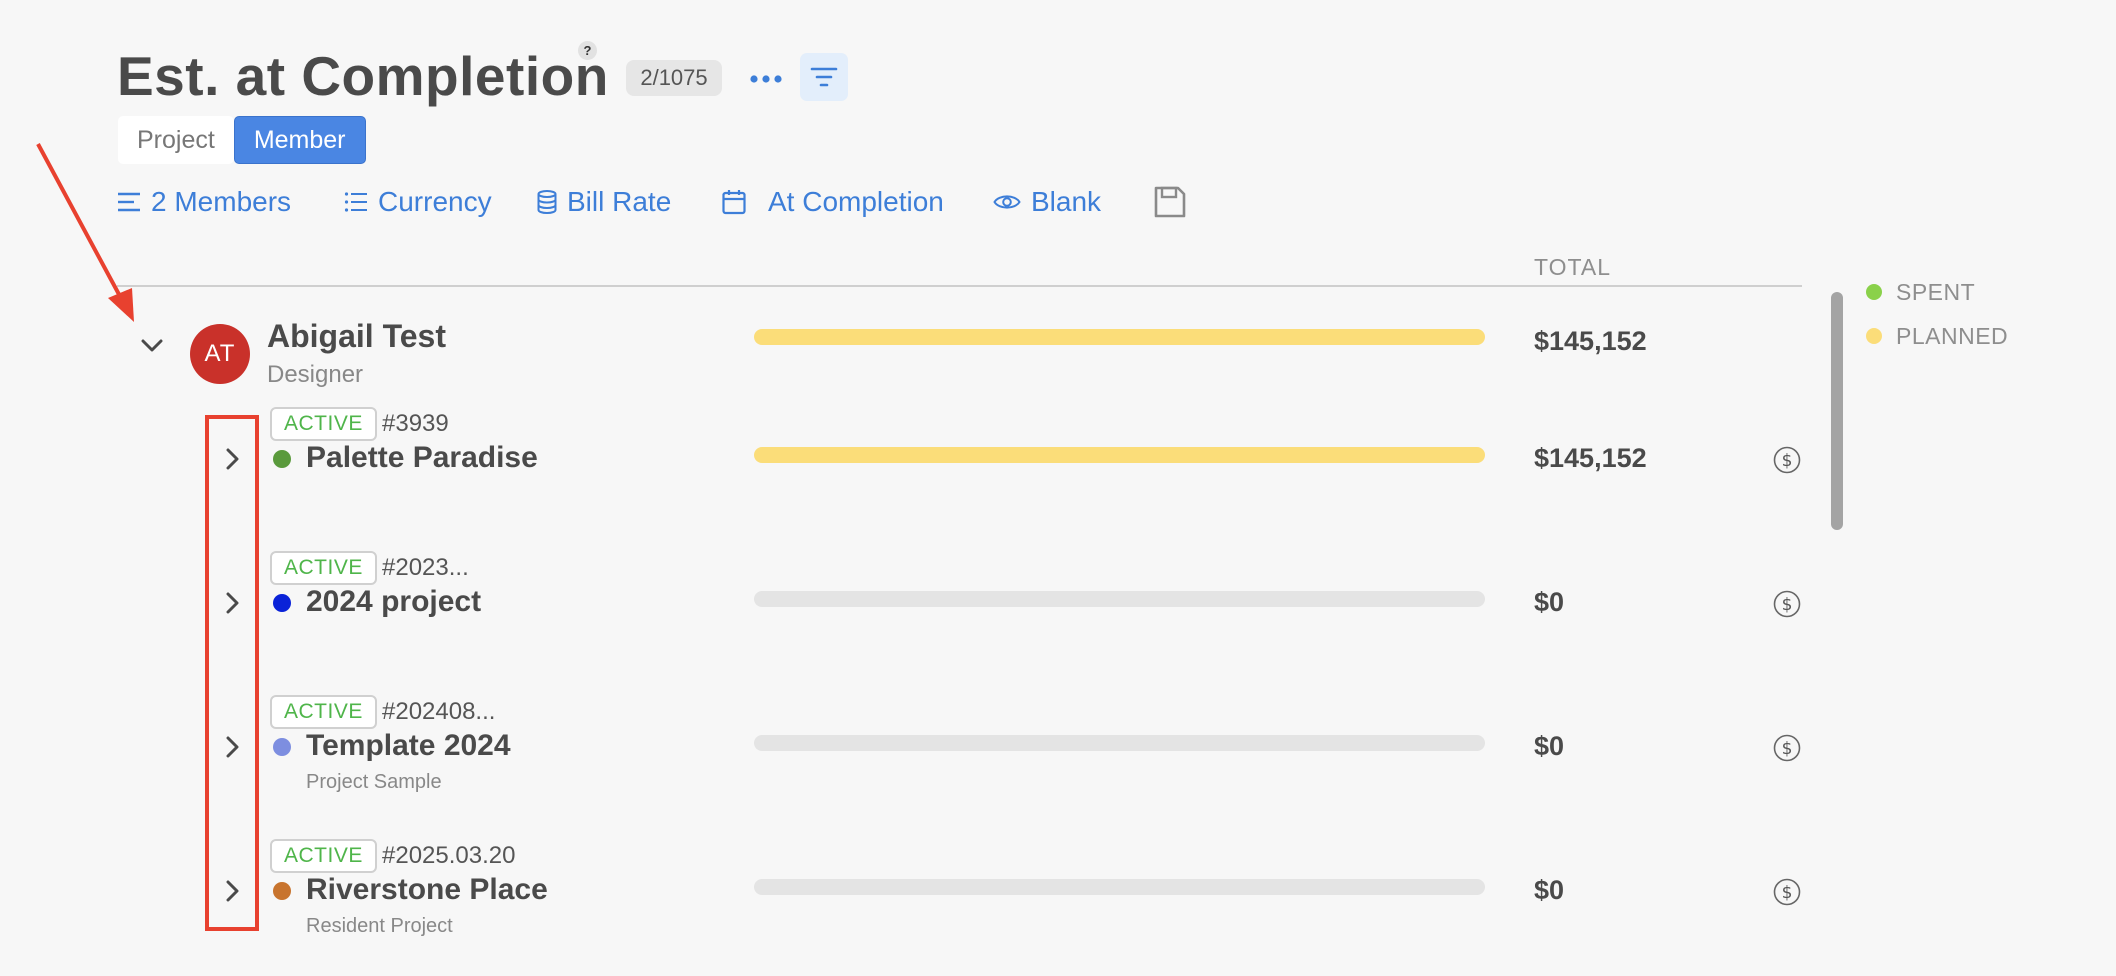  I want to click on currency-label: Currency, so click(435, 201).